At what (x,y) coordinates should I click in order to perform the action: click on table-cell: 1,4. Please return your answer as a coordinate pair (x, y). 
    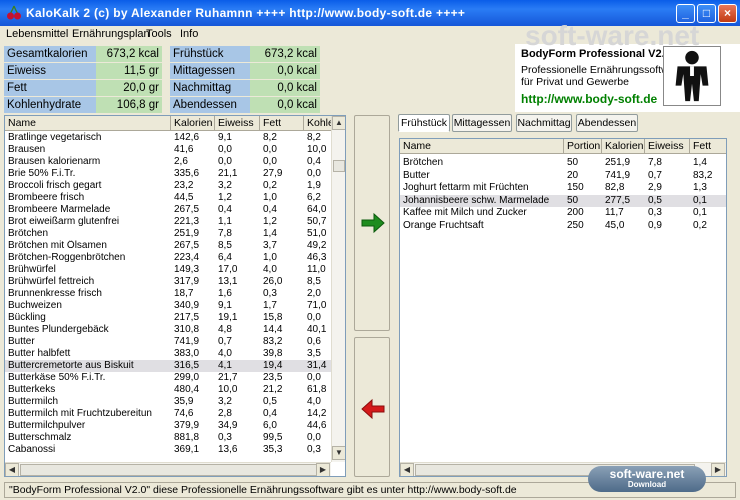
    Looking at the image, I should click on (270, 233).